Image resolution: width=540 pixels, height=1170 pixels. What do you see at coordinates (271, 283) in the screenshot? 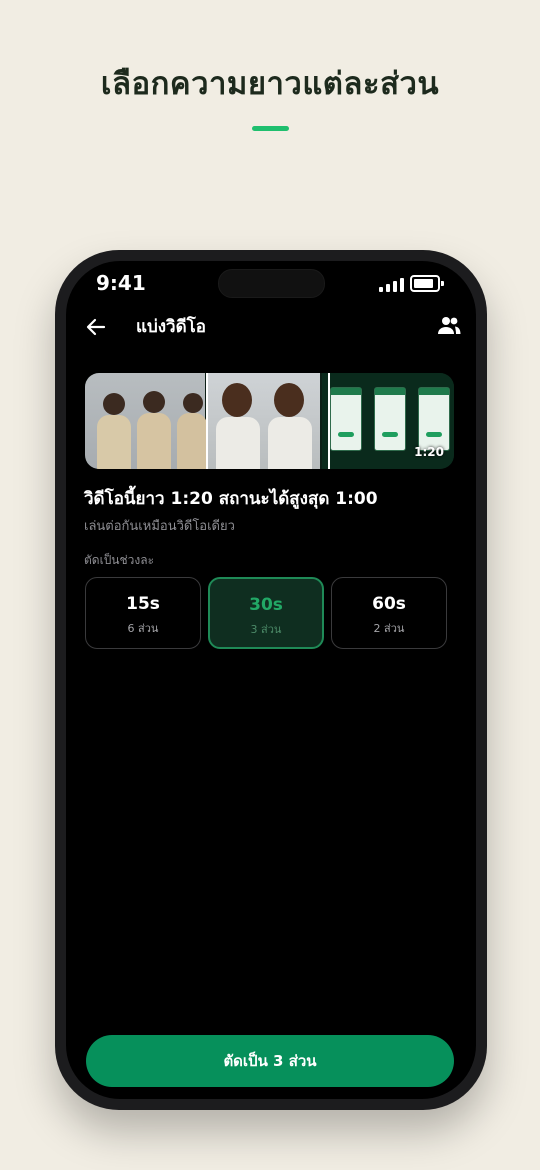
I see `dynamic-island` at bounding box center [271, 283].